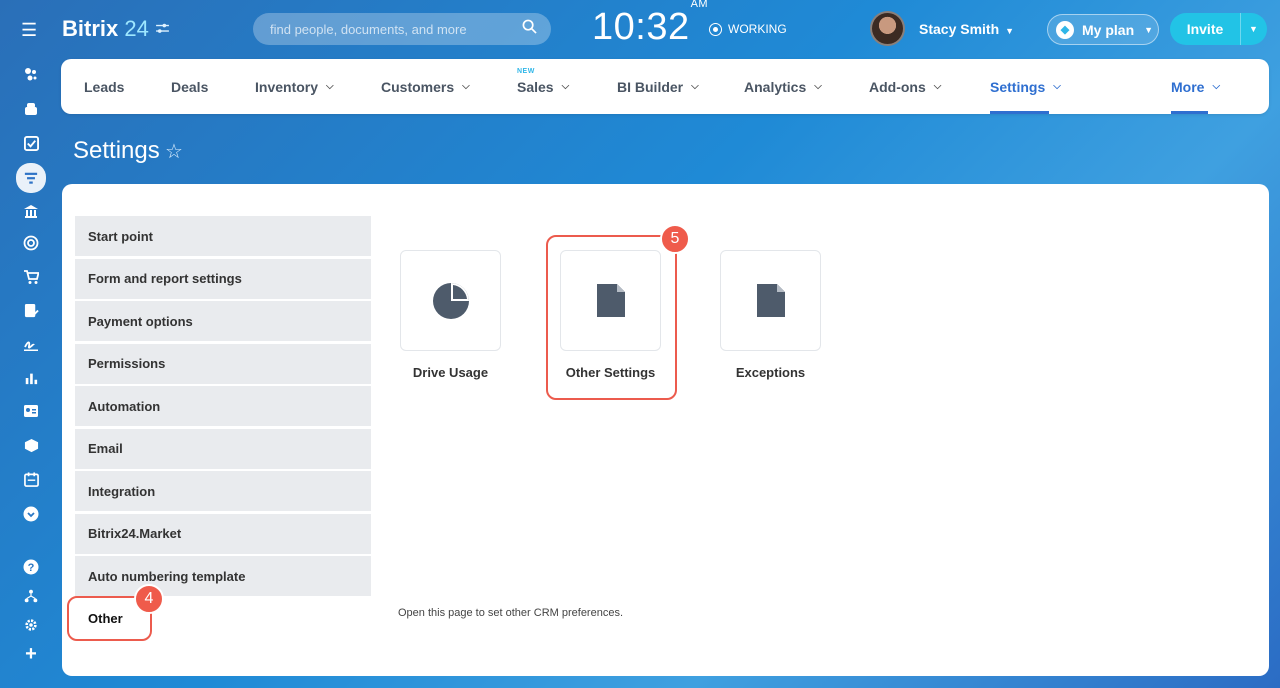 The height and width of the screenshot is (688, 1280). What do you see at coordinates (529, 29) in the screenshot?
I see `search-icon` at bounding box center [529, 29].